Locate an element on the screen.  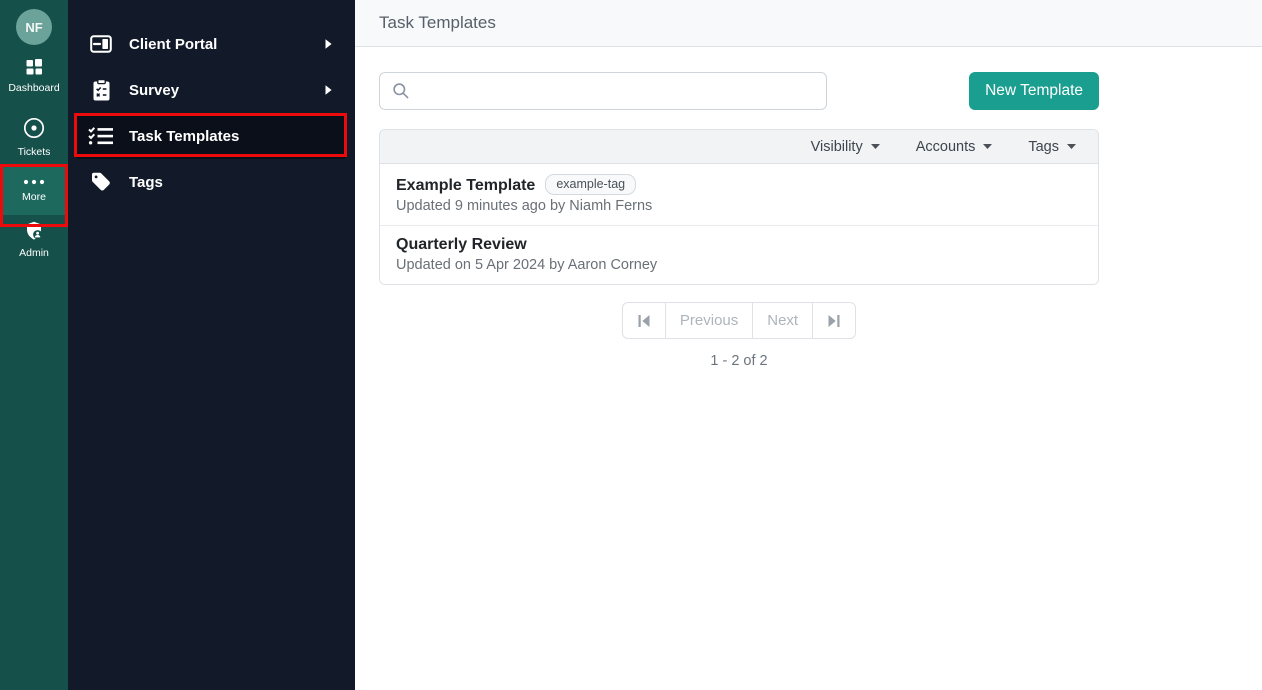
first-page-icon is located at coordinates (644, 320).